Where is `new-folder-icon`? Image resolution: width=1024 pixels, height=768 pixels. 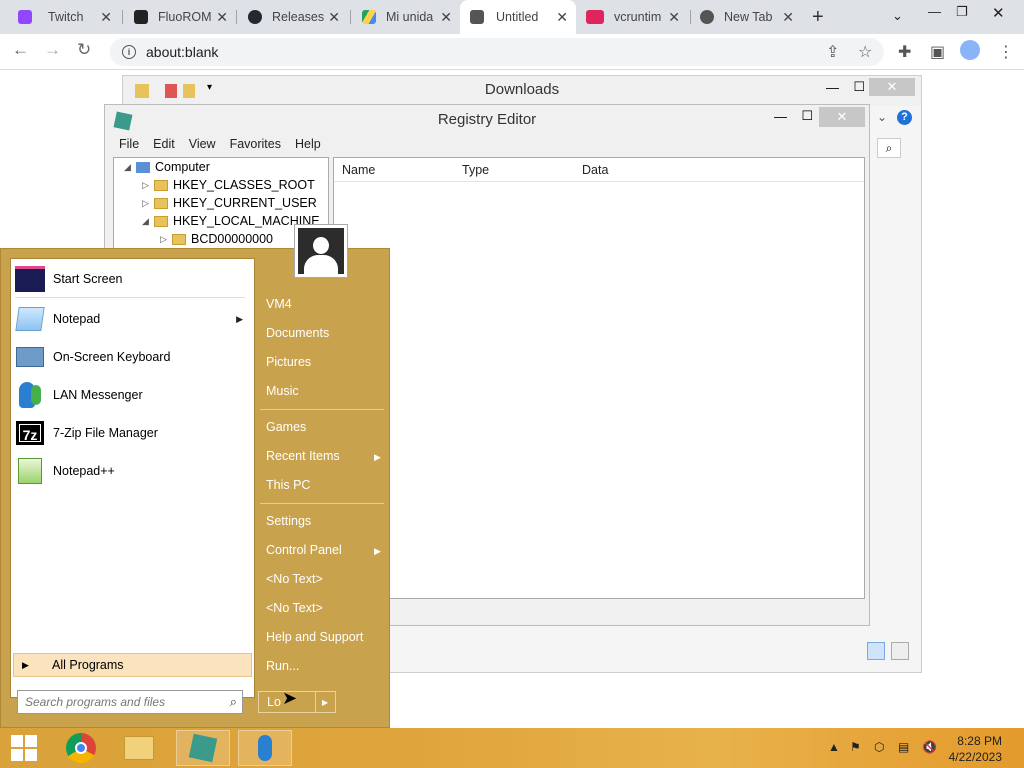 new-folder-icon is located at coordinates (189, 91).